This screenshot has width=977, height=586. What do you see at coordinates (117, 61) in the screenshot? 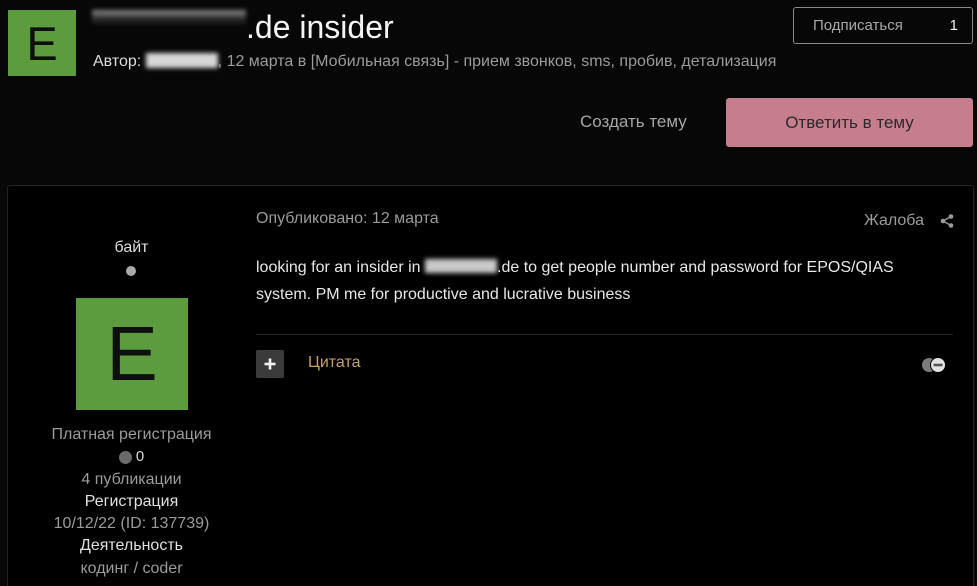
I see `author-label: Автор:` at bounding box center [117, 61].